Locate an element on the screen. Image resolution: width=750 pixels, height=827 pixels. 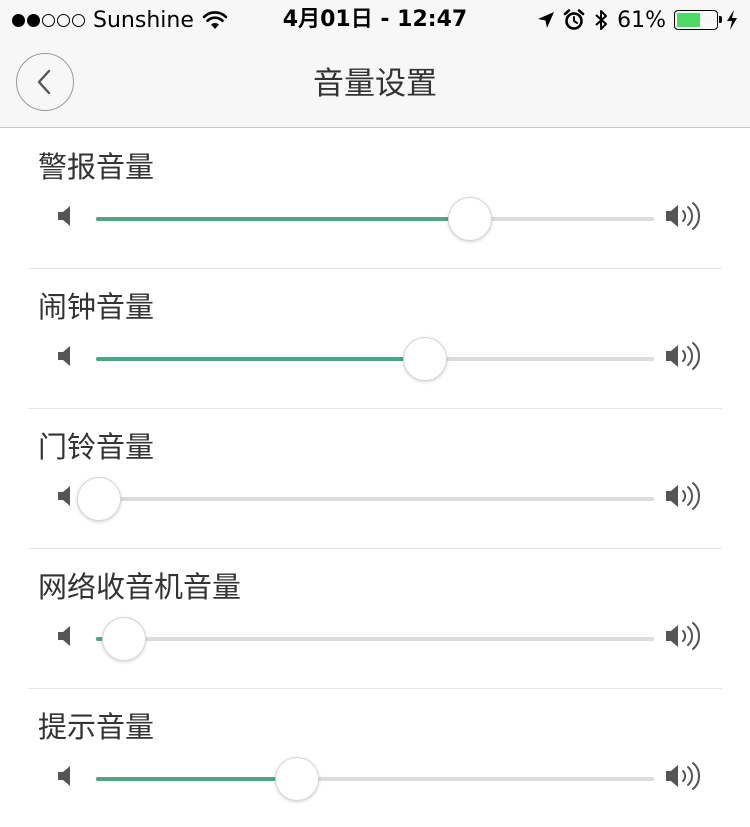
volume-label: 提示音量 is located at coordinates (96, 727).